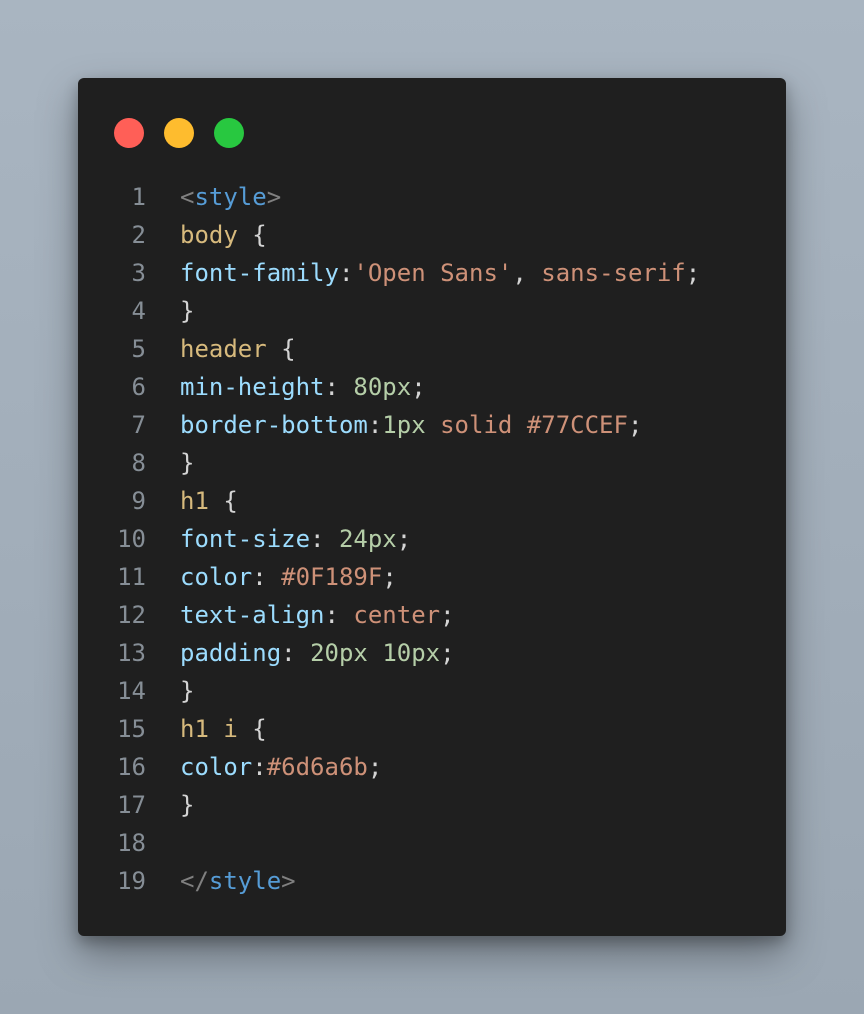 This screenshot has height=1014, width=864. I want to click on code-text: min-height: 80px;, so click(303, 387).